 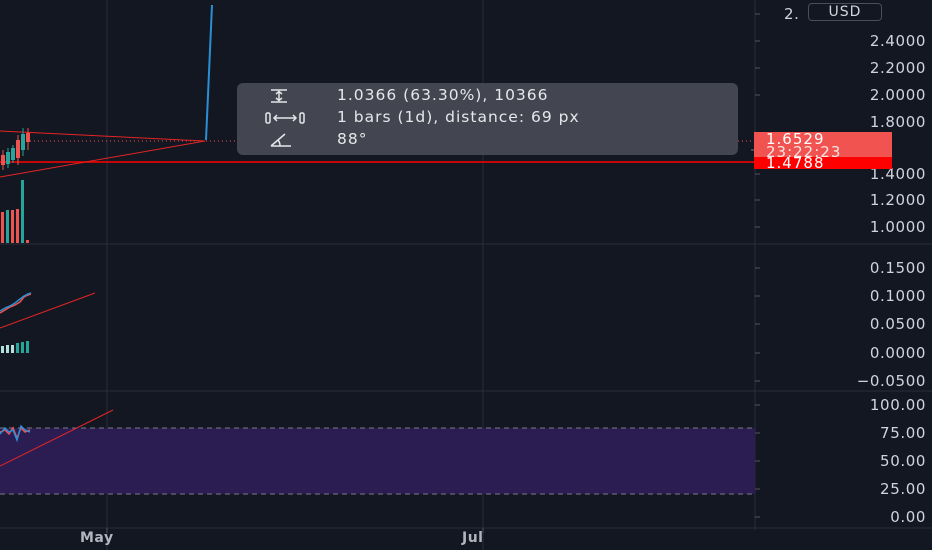 What do you see at coordinates (897, 227) in the screenshot?
I see `price-axis-label: 1.0000` at bounding box center [897, 227].